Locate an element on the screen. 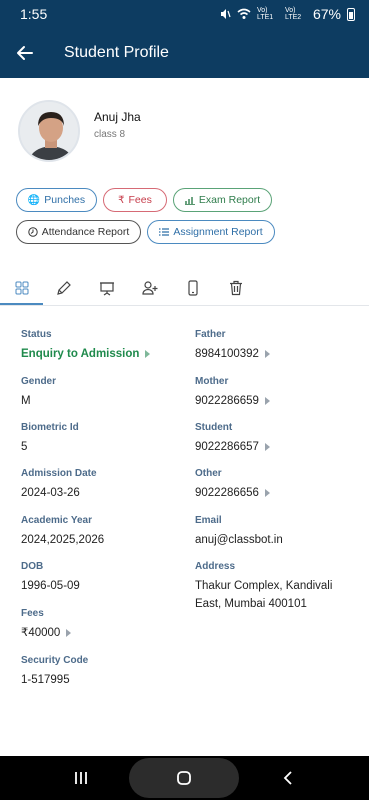 This screenshot has width=369, height=800. admission-date-field: Admission Date 2024-03-26 is located at coordinates (59, 485).